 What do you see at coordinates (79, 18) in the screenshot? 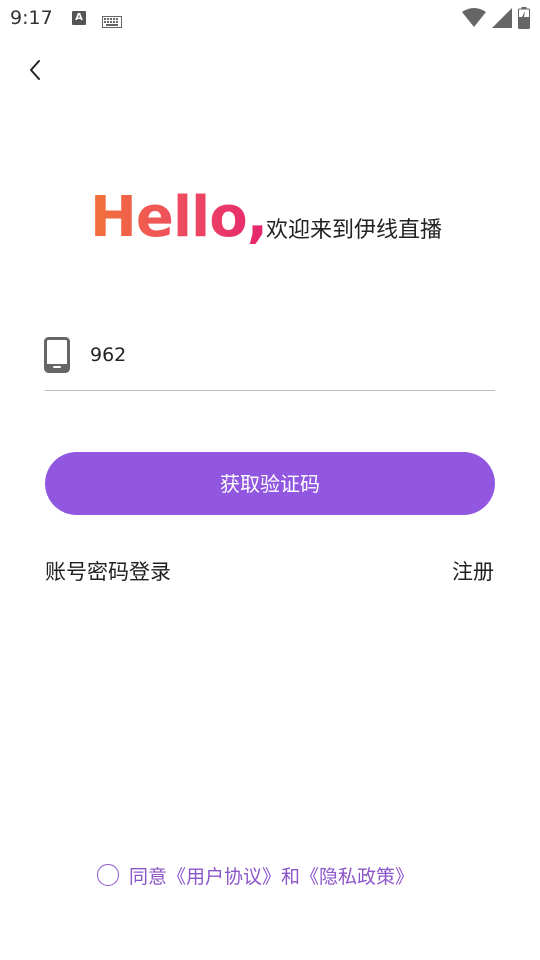
I see `a-badge-icon: A` at bounding box center [79, 18].